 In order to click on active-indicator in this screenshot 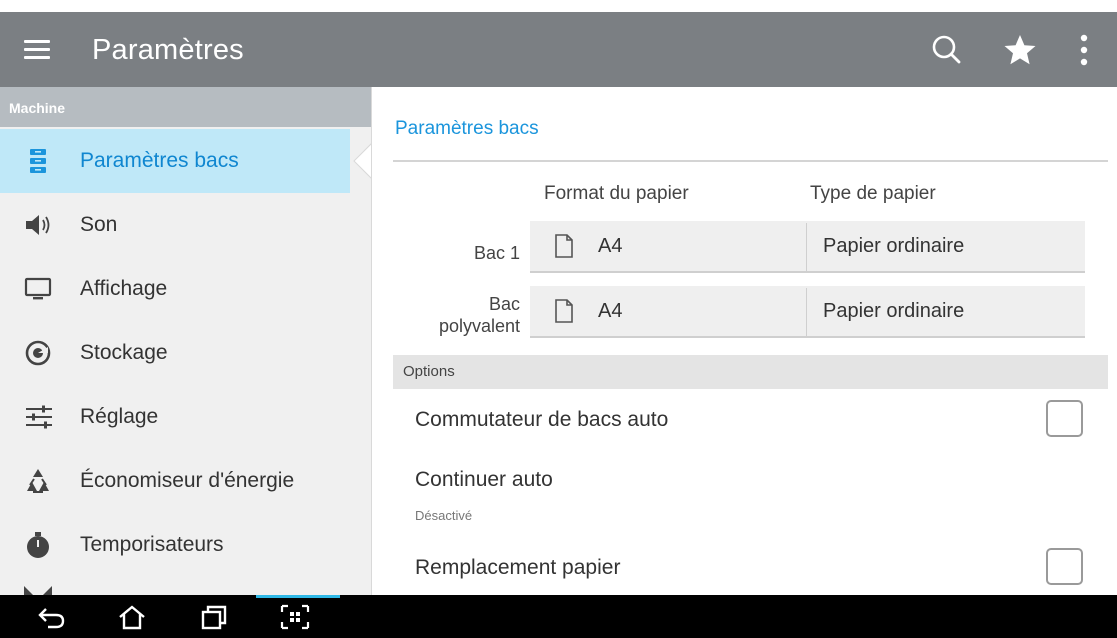, I will do `click(298, 596)`.